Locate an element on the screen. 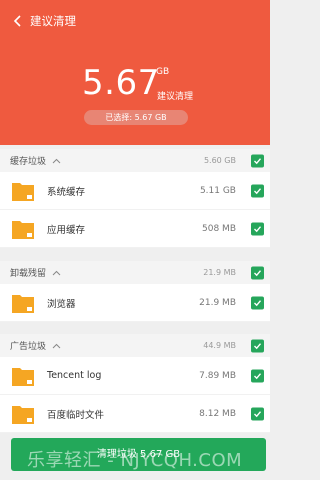  section-residual: 卸载残留 21.9 MB 浏览器 21.9 MB is located at coordinates (135, 291).